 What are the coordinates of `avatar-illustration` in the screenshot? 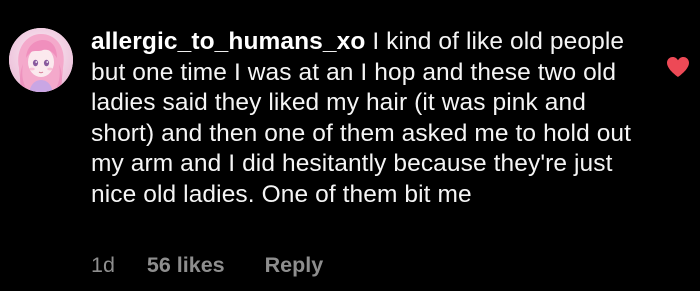 It's located at (41, 60).